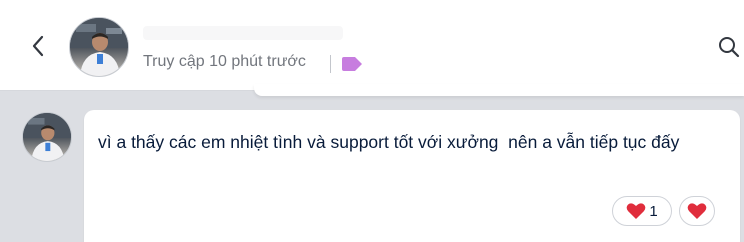  I want to click on search-button, so click(729, 47).